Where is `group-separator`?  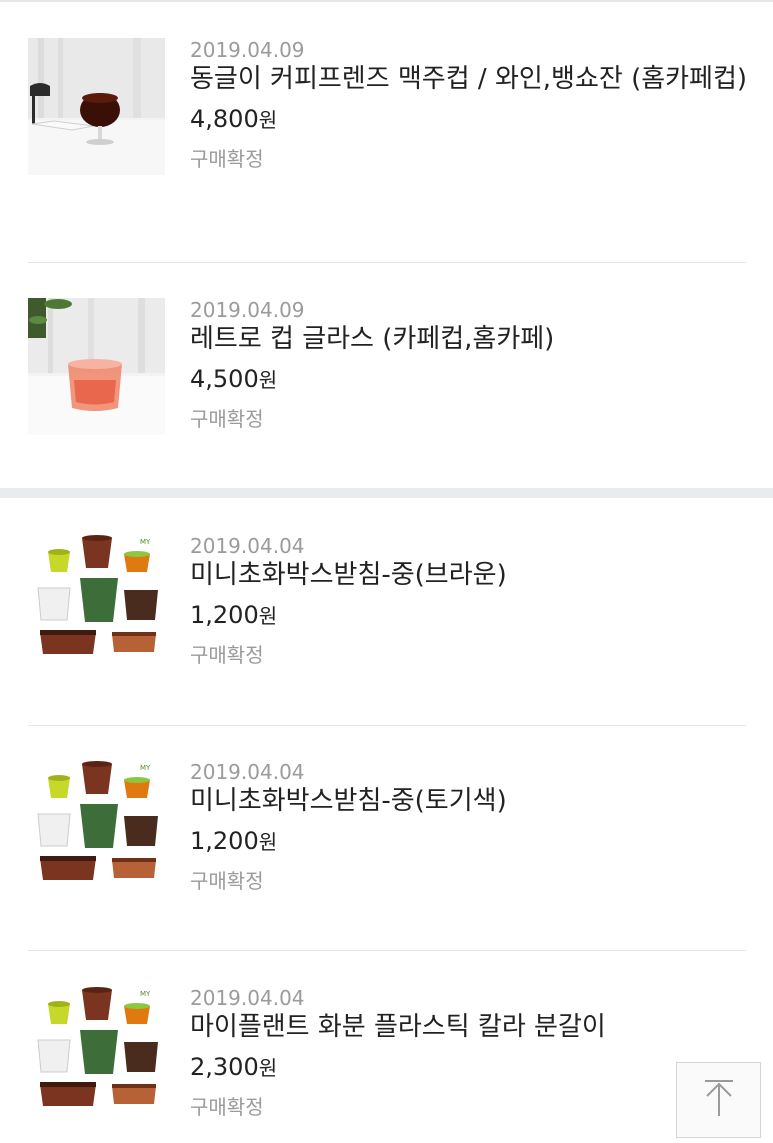 group-separator is located at coordinates (386, 493).